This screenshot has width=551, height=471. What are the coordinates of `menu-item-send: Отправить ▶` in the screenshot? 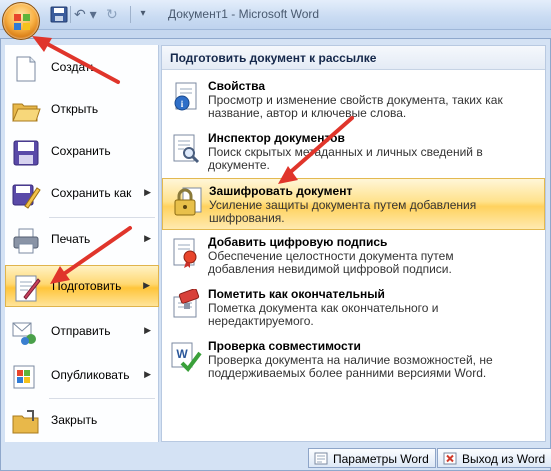 It's located at (82, 332).